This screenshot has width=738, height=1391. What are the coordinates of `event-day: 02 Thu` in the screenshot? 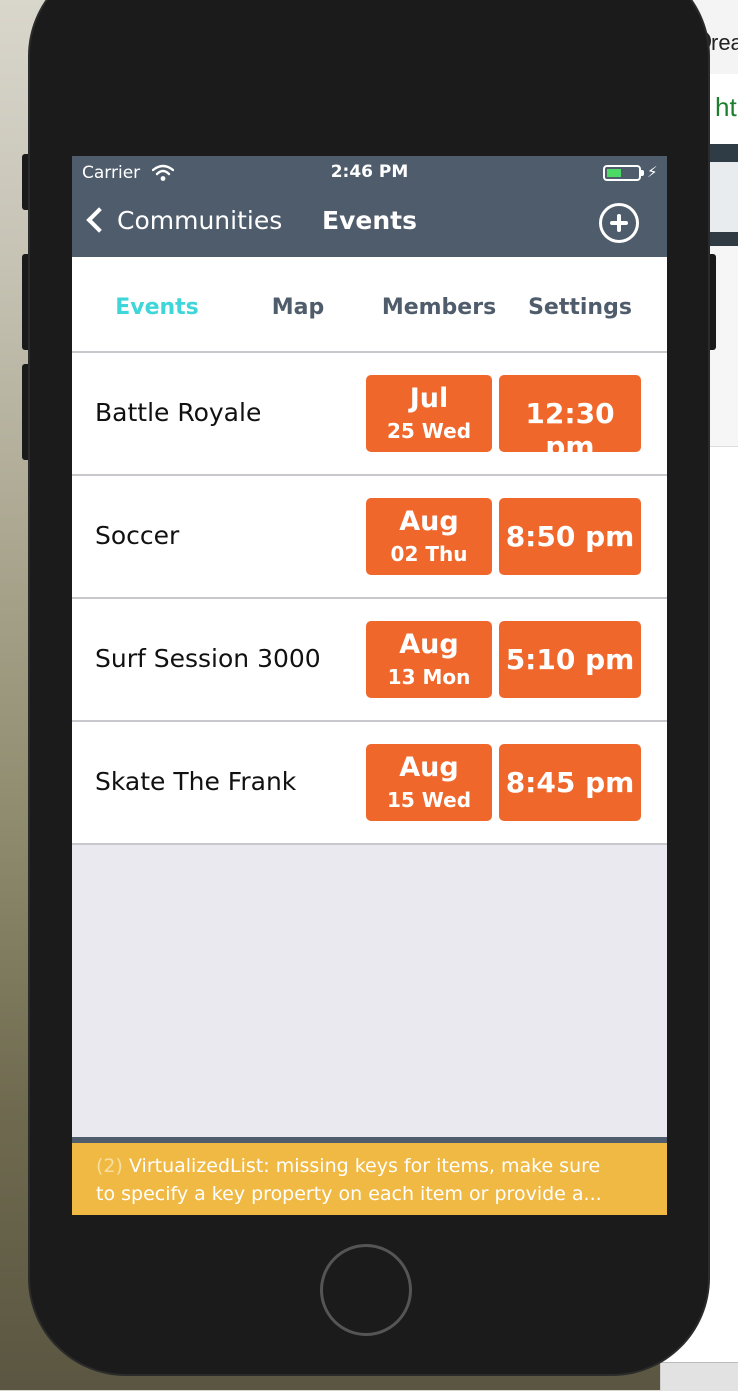 It's located at (429, 554).